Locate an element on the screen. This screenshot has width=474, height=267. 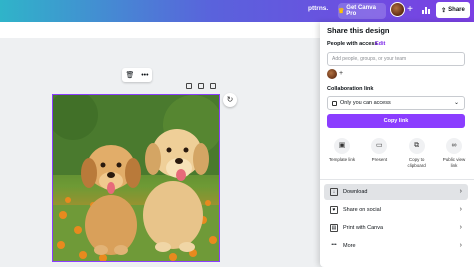
page-actions is located at coordinates (201, 86).